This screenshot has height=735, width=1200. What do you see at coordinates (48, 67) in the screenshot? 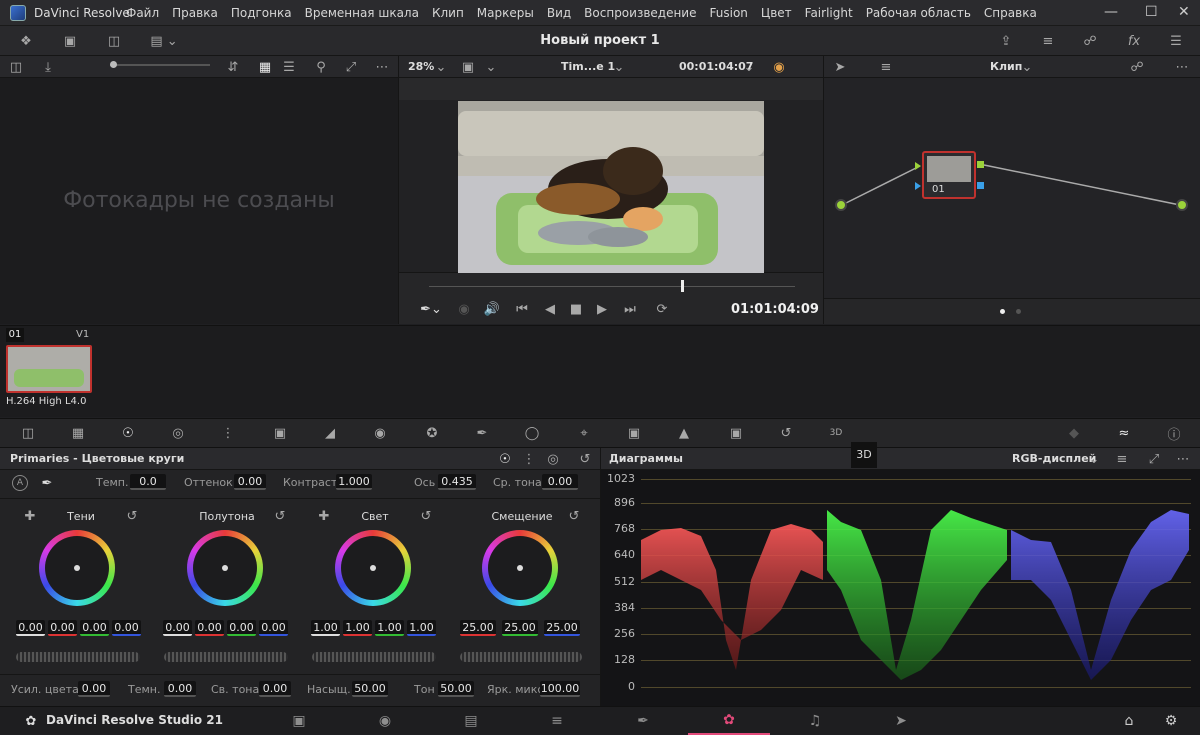
I see `import-icon: ⤓` at bounding box center [48, 67].